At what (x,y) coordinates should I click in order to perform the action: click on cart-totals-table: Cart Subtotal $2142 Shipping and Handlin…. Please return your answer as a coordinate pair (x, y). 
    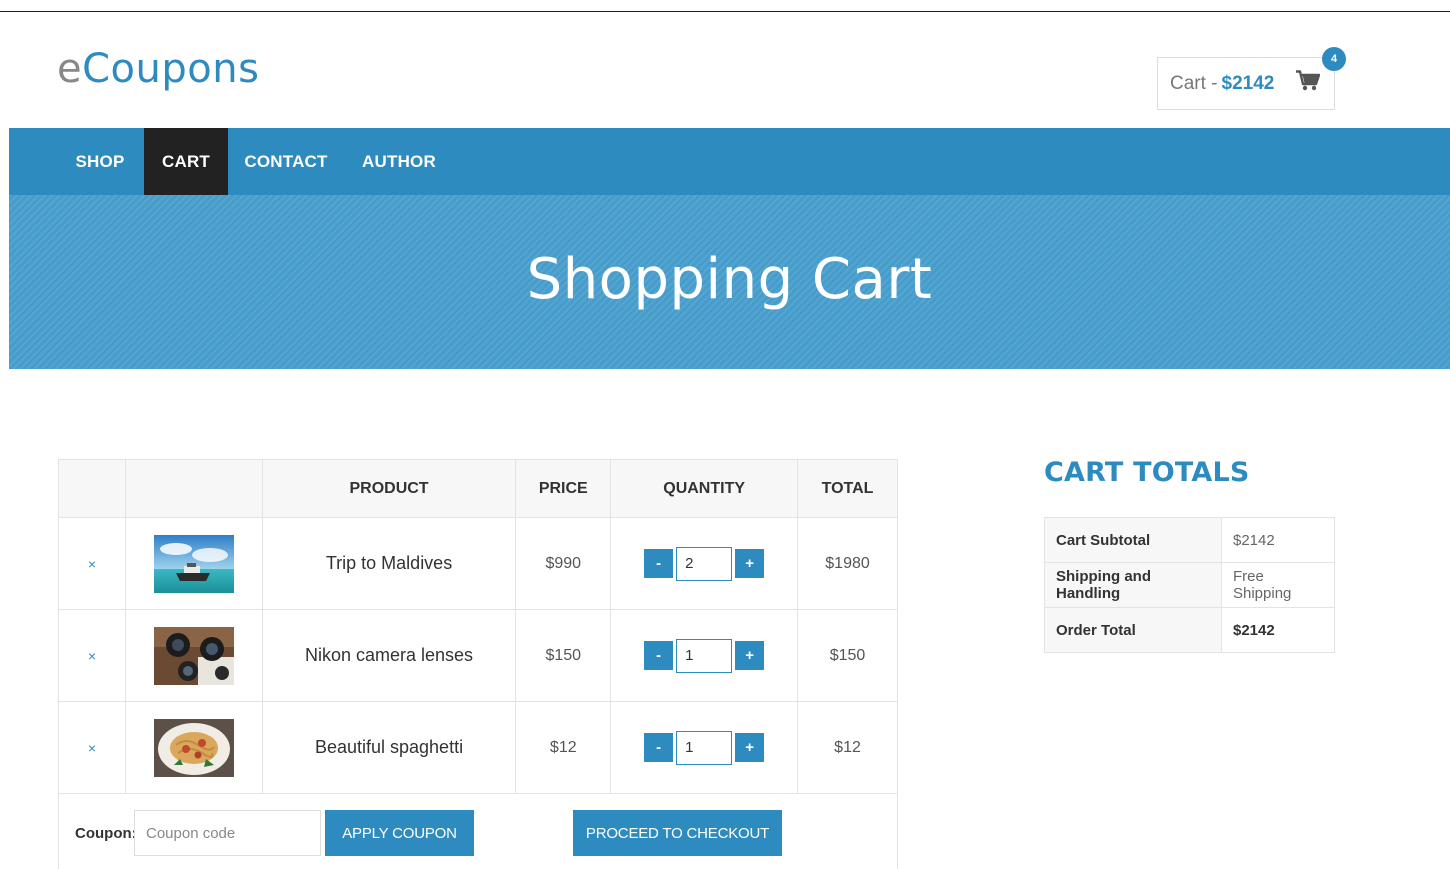
    Looking at the image, I should click on (1189, 585).